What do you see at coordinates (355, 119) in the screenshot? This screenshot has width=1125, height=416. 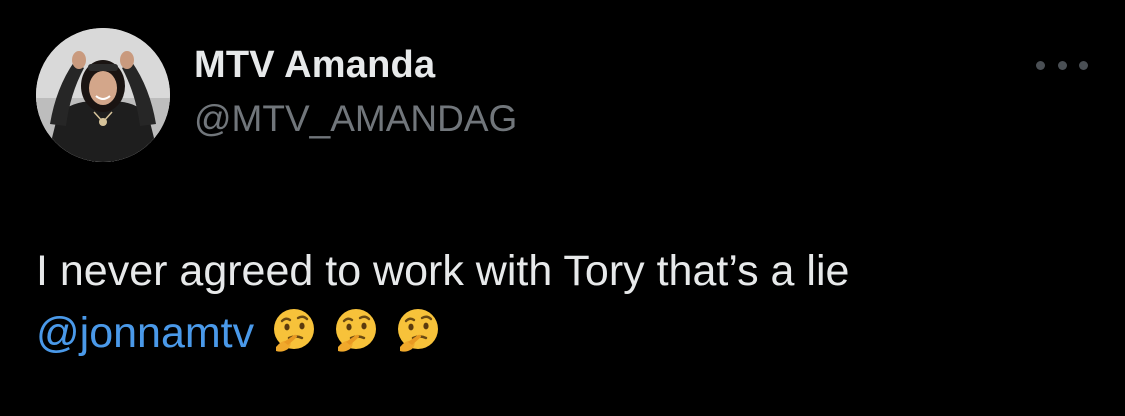 I see `user-handle: @MTV_AMANDAG` at bounding box center [355, 119].